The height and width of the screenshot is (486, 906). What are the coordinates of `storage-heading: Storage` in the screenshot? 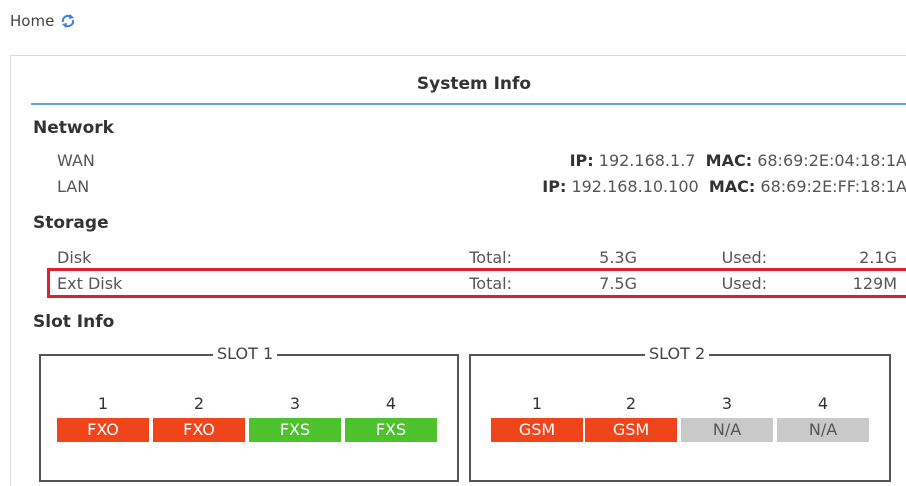 It's located at (71, 223).